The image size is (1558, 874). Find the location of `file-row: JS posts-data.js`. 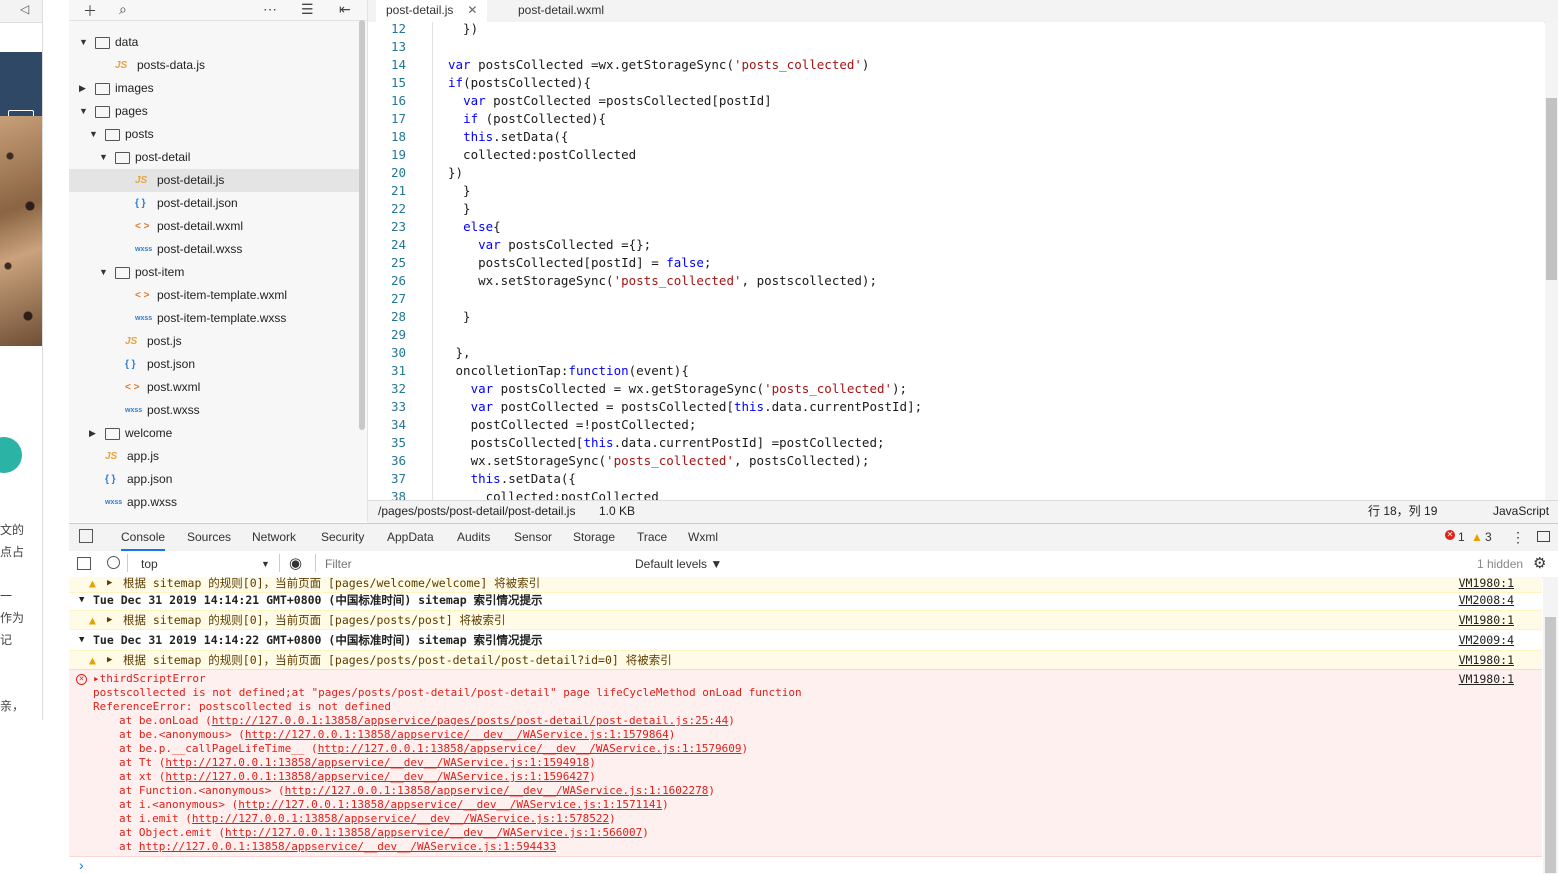

file-row: JS posts-data.js is located at coordinates (214, 65).